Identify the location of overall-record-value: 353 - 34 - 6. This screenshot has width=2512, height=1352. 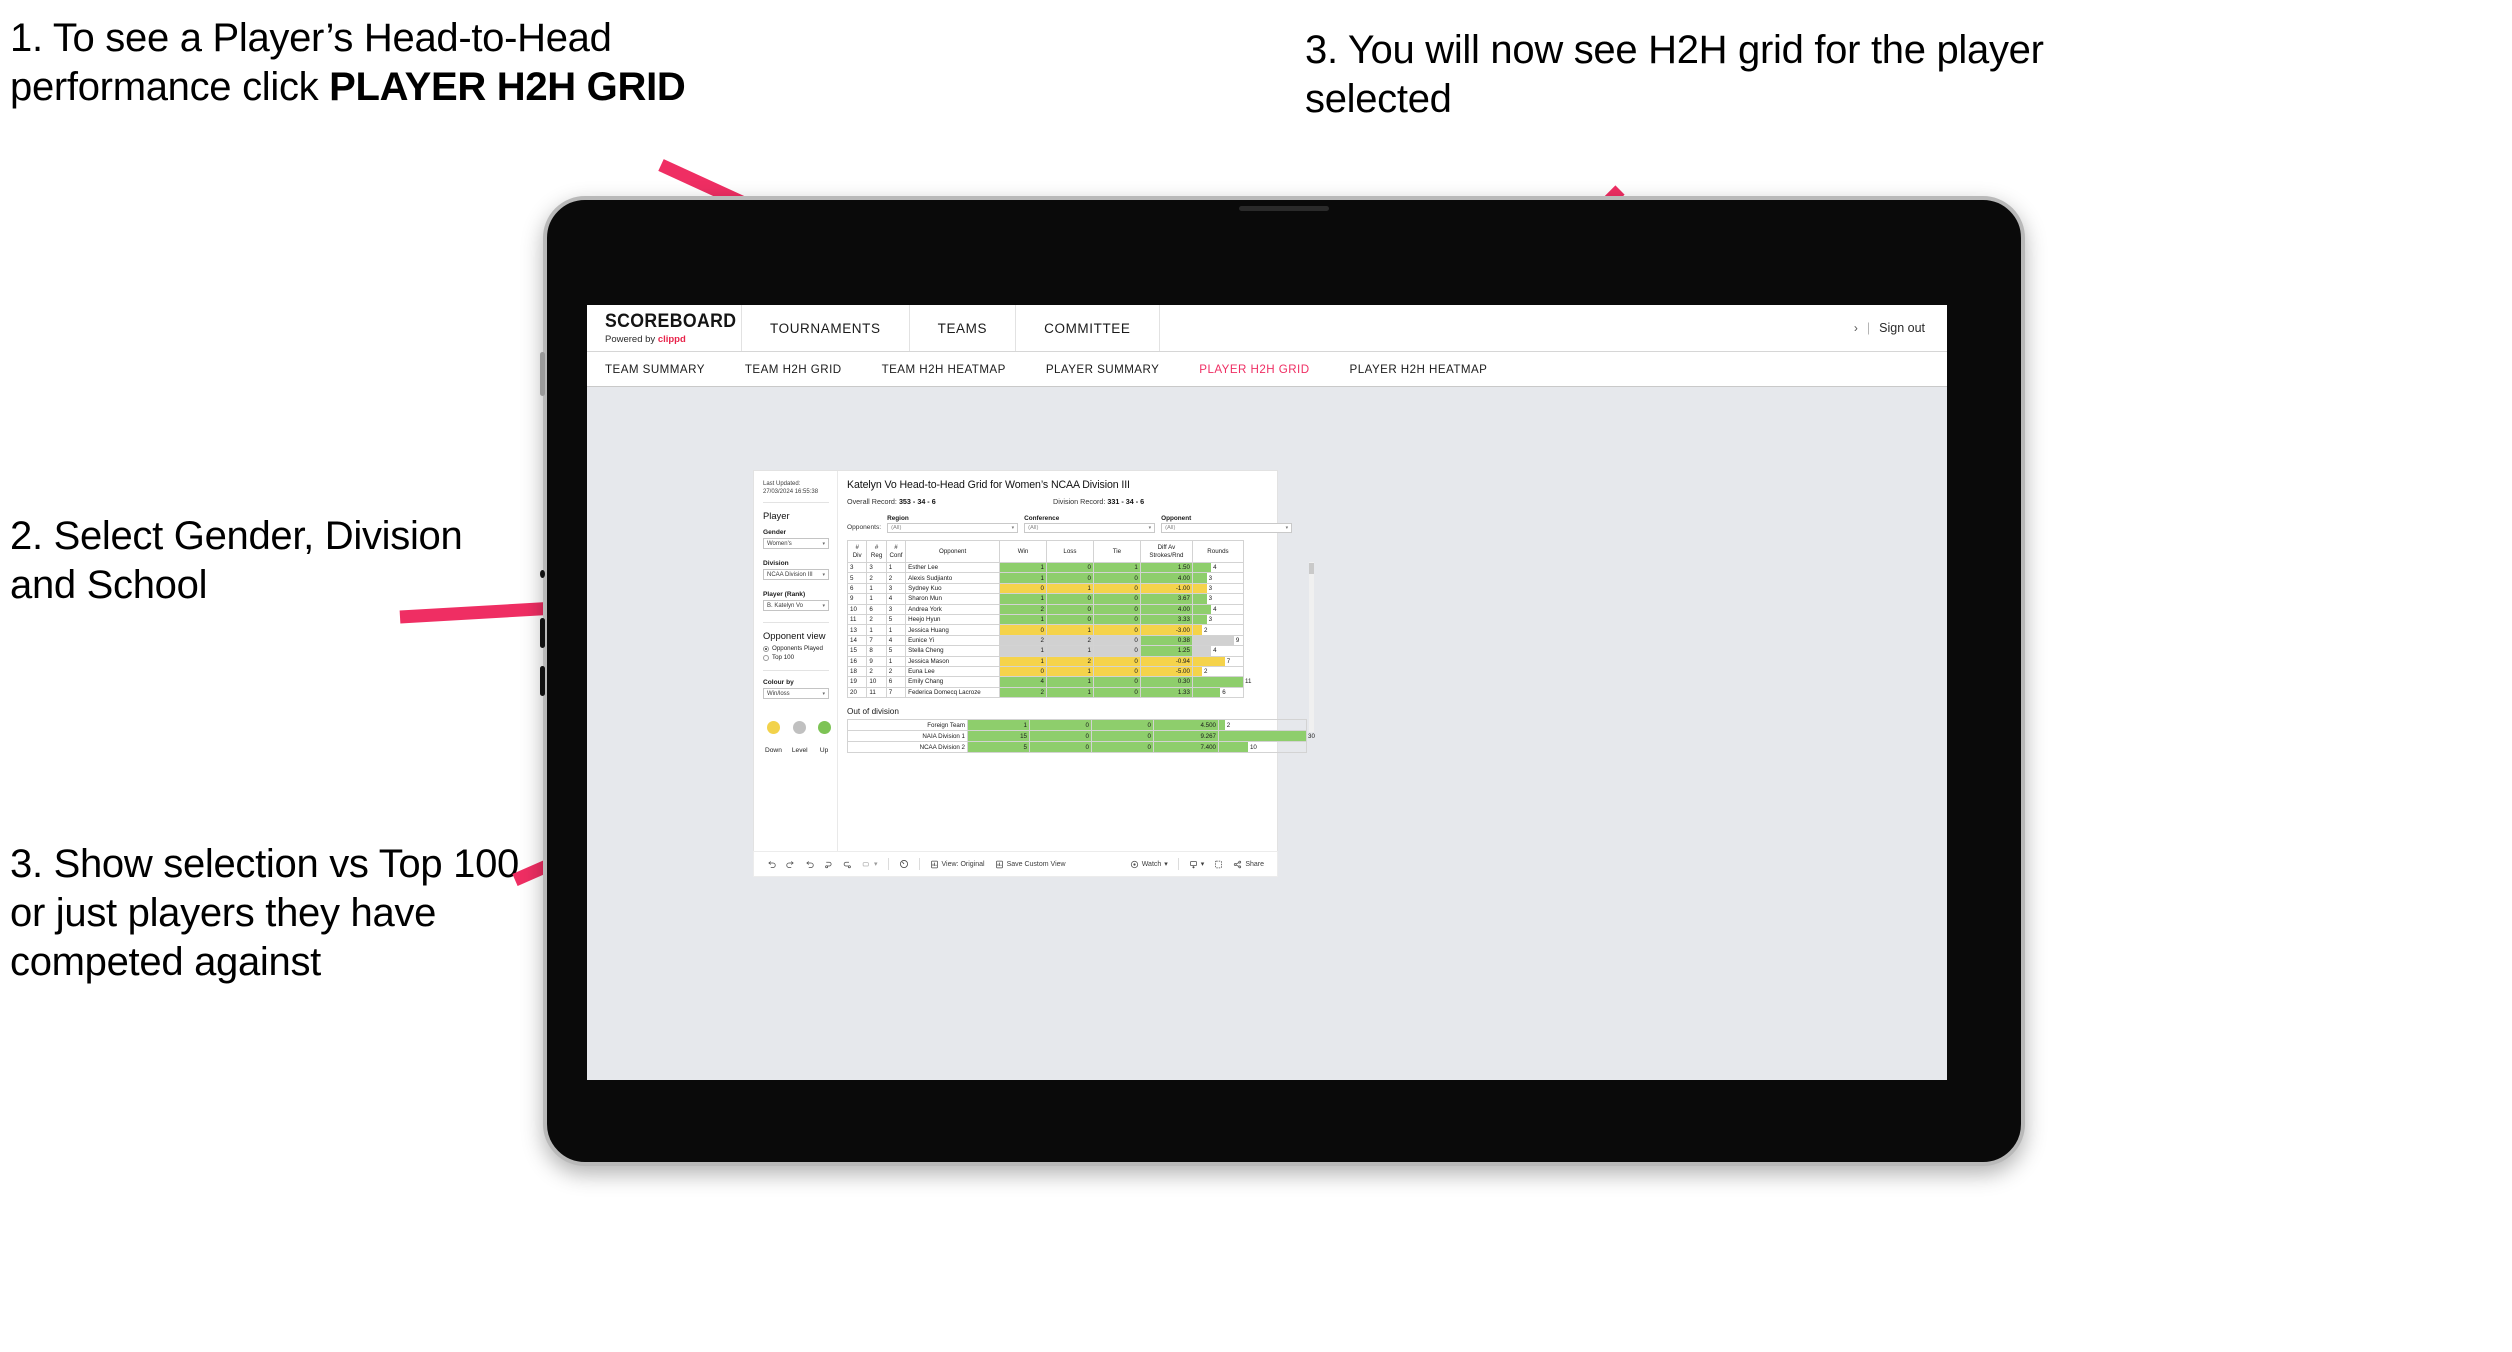
(917, 501).